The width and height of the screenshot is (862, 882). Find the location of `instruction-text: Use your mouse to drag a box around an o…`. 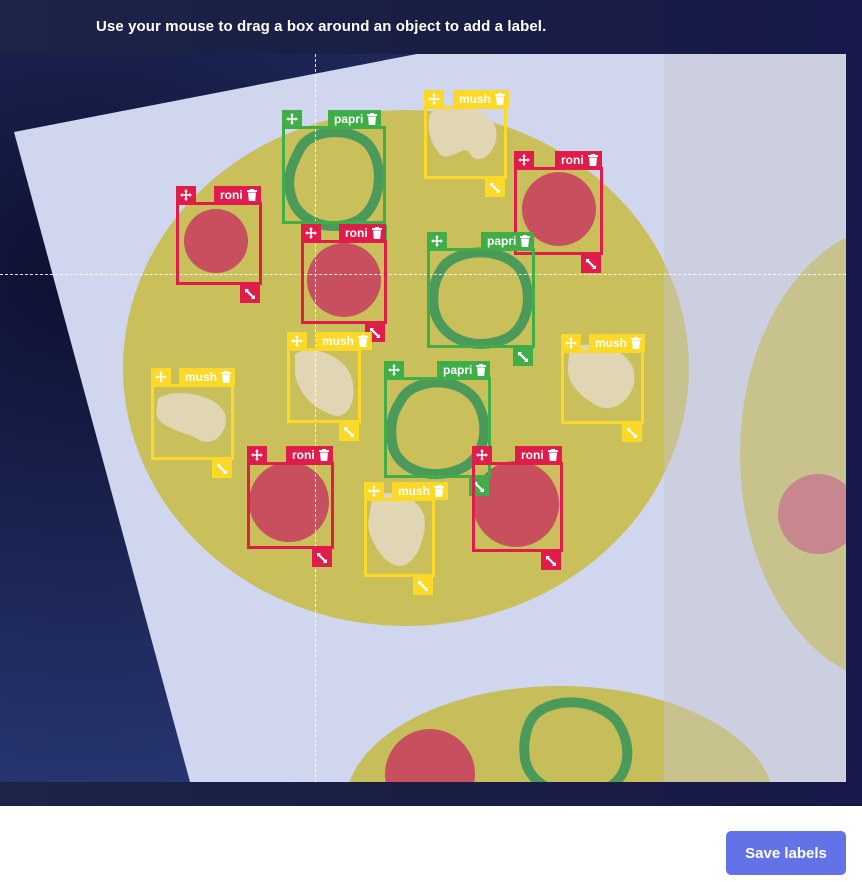

instruction-text: Use your mouse to drag a box around an o… is located at coordinates (321, 26).